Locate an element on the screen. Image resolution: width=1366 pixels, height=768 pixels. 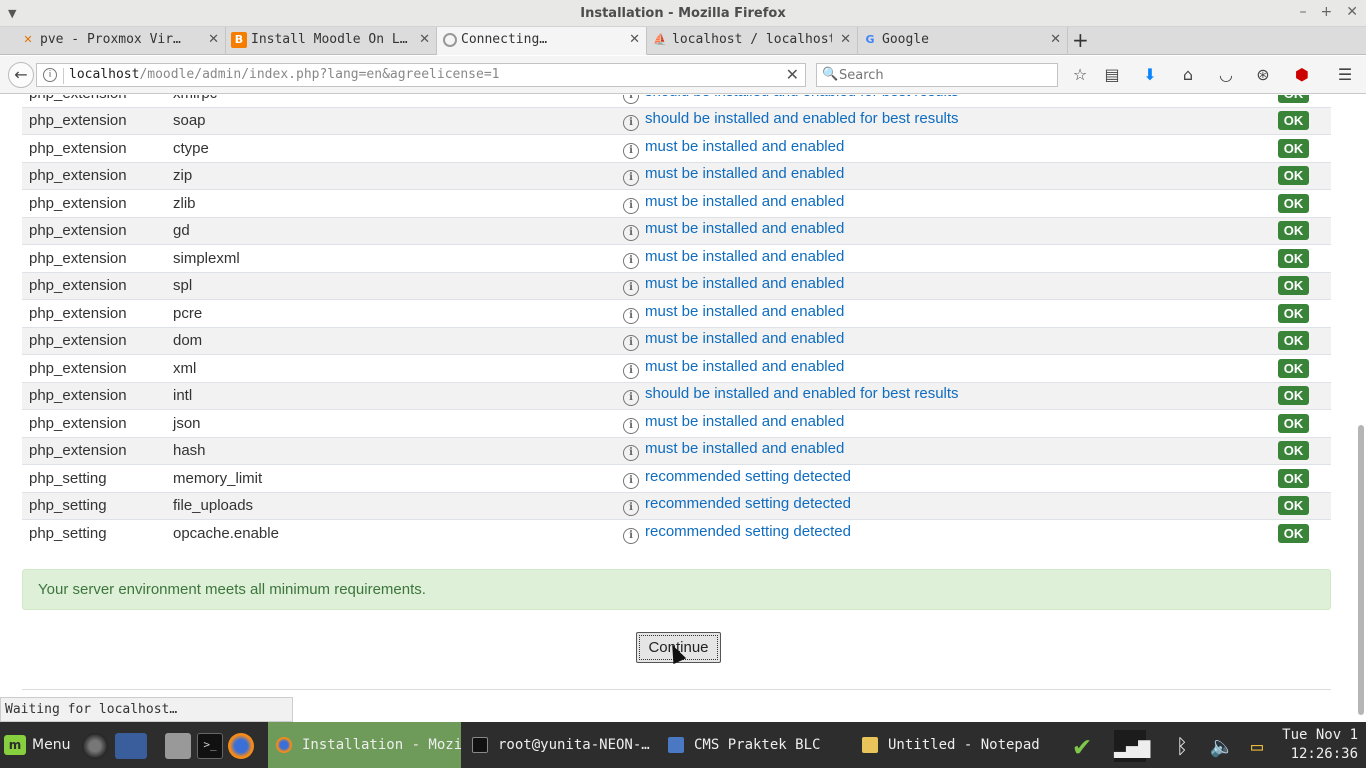
battery-icon: ▭ is located at coordinates (1257, 746).